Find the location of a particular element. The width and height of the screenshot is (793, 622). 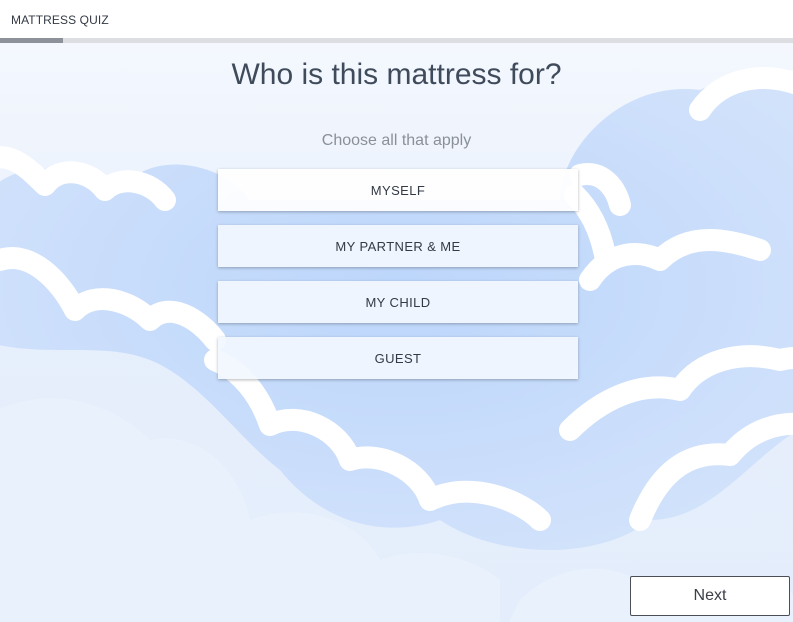

option-my-child: MY CHILD is located at coordinates (398, 302).